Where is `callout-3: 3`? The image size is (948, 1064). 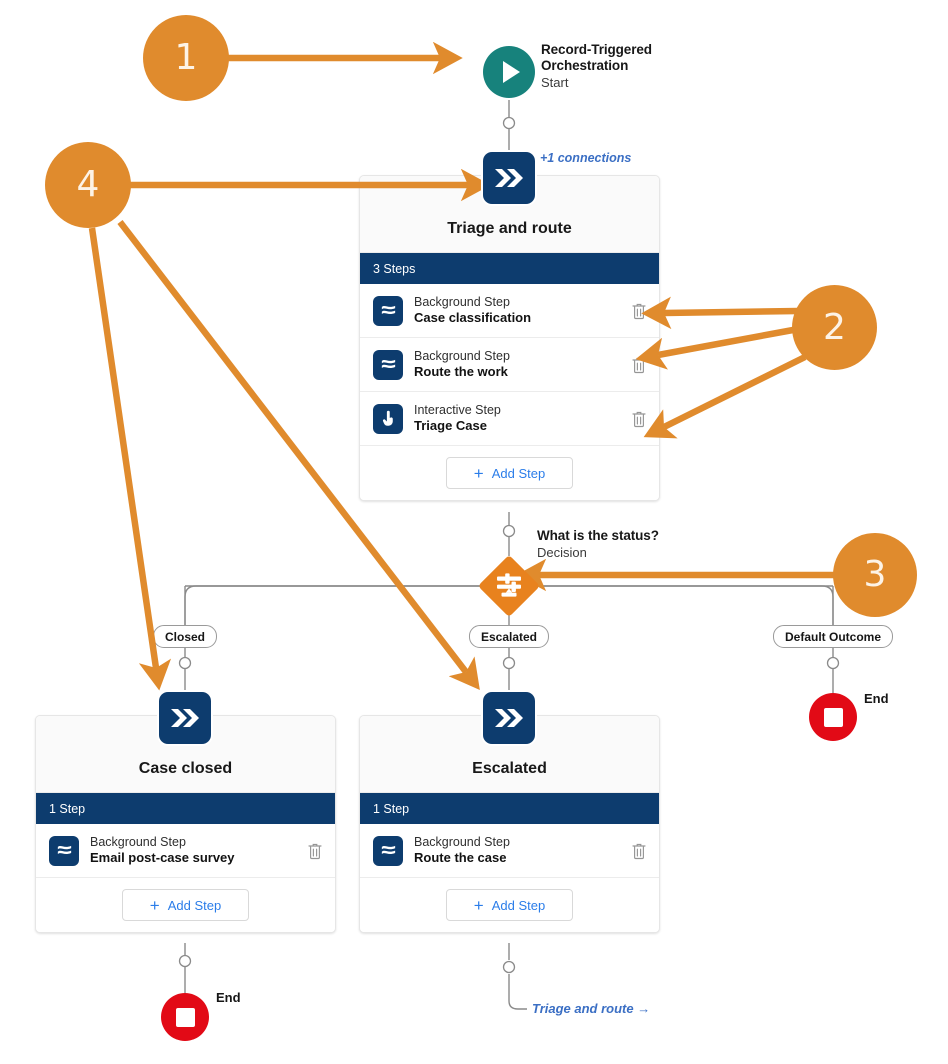
callout-3: 3 is located at coordinates (875, 575).